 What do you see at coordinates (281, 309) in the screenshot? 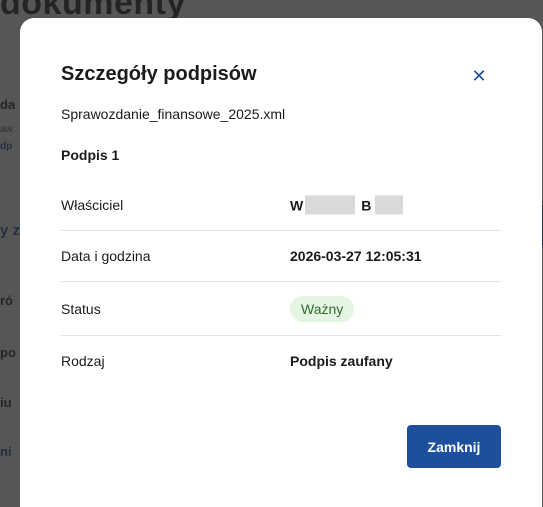
I see `detail-row-status: Status Ważny` at bounding box center [281, 309].